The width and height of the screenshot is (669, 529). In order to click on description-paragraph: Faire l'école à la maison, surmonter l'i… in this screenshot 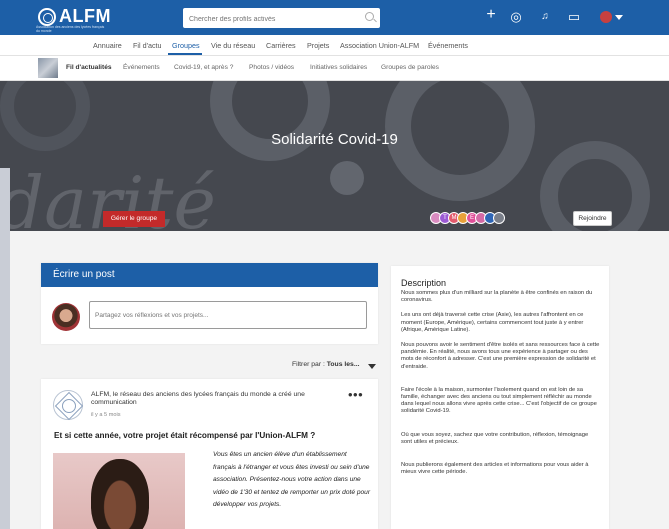, I will do `click(499, 400)`.